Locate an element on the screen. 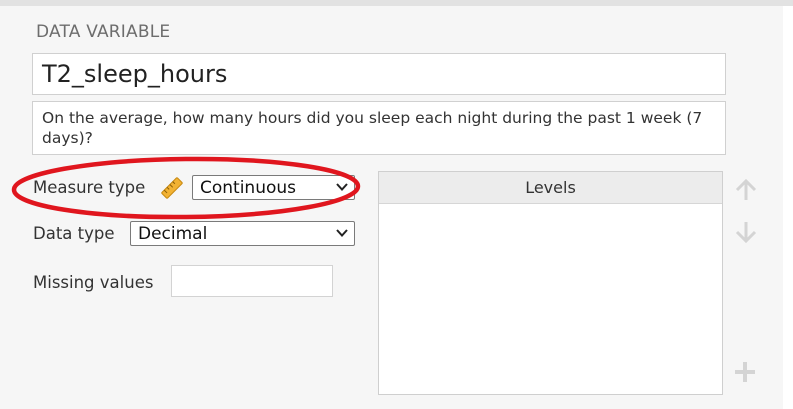 The width and height of the screenshot is (793, 409). missing-values-label: Missing values is located at coordinates (93, 282).